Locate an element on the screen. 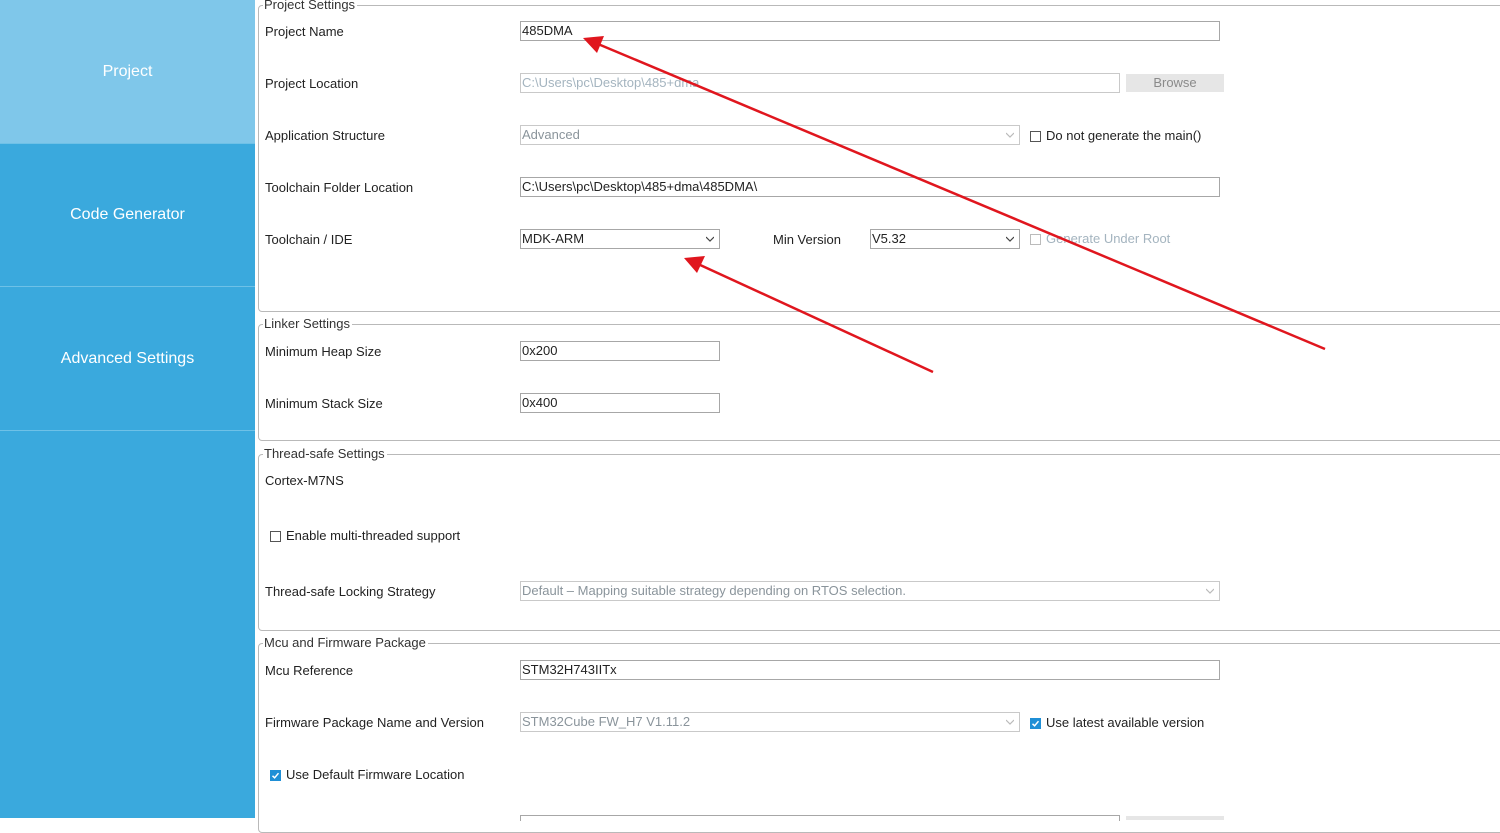 The width and height of the screenshot is (1500, 833). mcu-reference-input: STM32H743IITx is located at coordinates (870, 670).